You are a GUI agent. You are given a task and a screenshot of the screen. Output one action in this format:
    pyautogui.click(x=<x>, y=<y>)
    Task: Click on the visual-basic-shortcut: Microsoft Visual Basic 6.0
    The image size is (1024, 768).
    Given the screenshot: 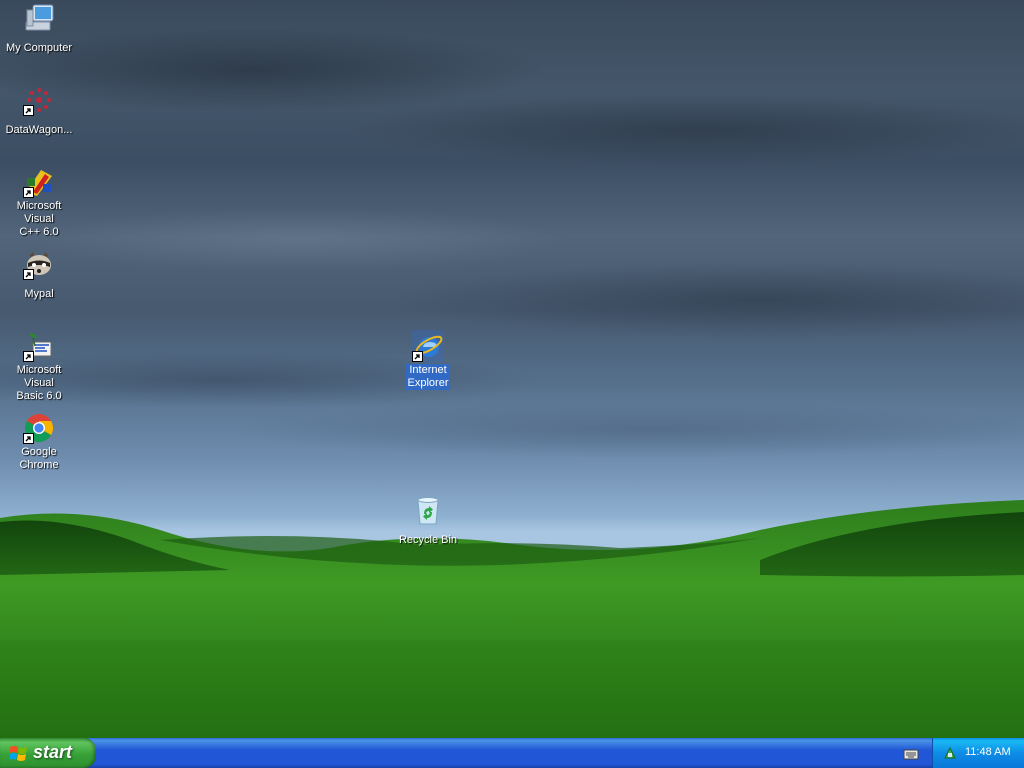 What is the action you would take?
    pyautogui.click(x=39, y=366)
    